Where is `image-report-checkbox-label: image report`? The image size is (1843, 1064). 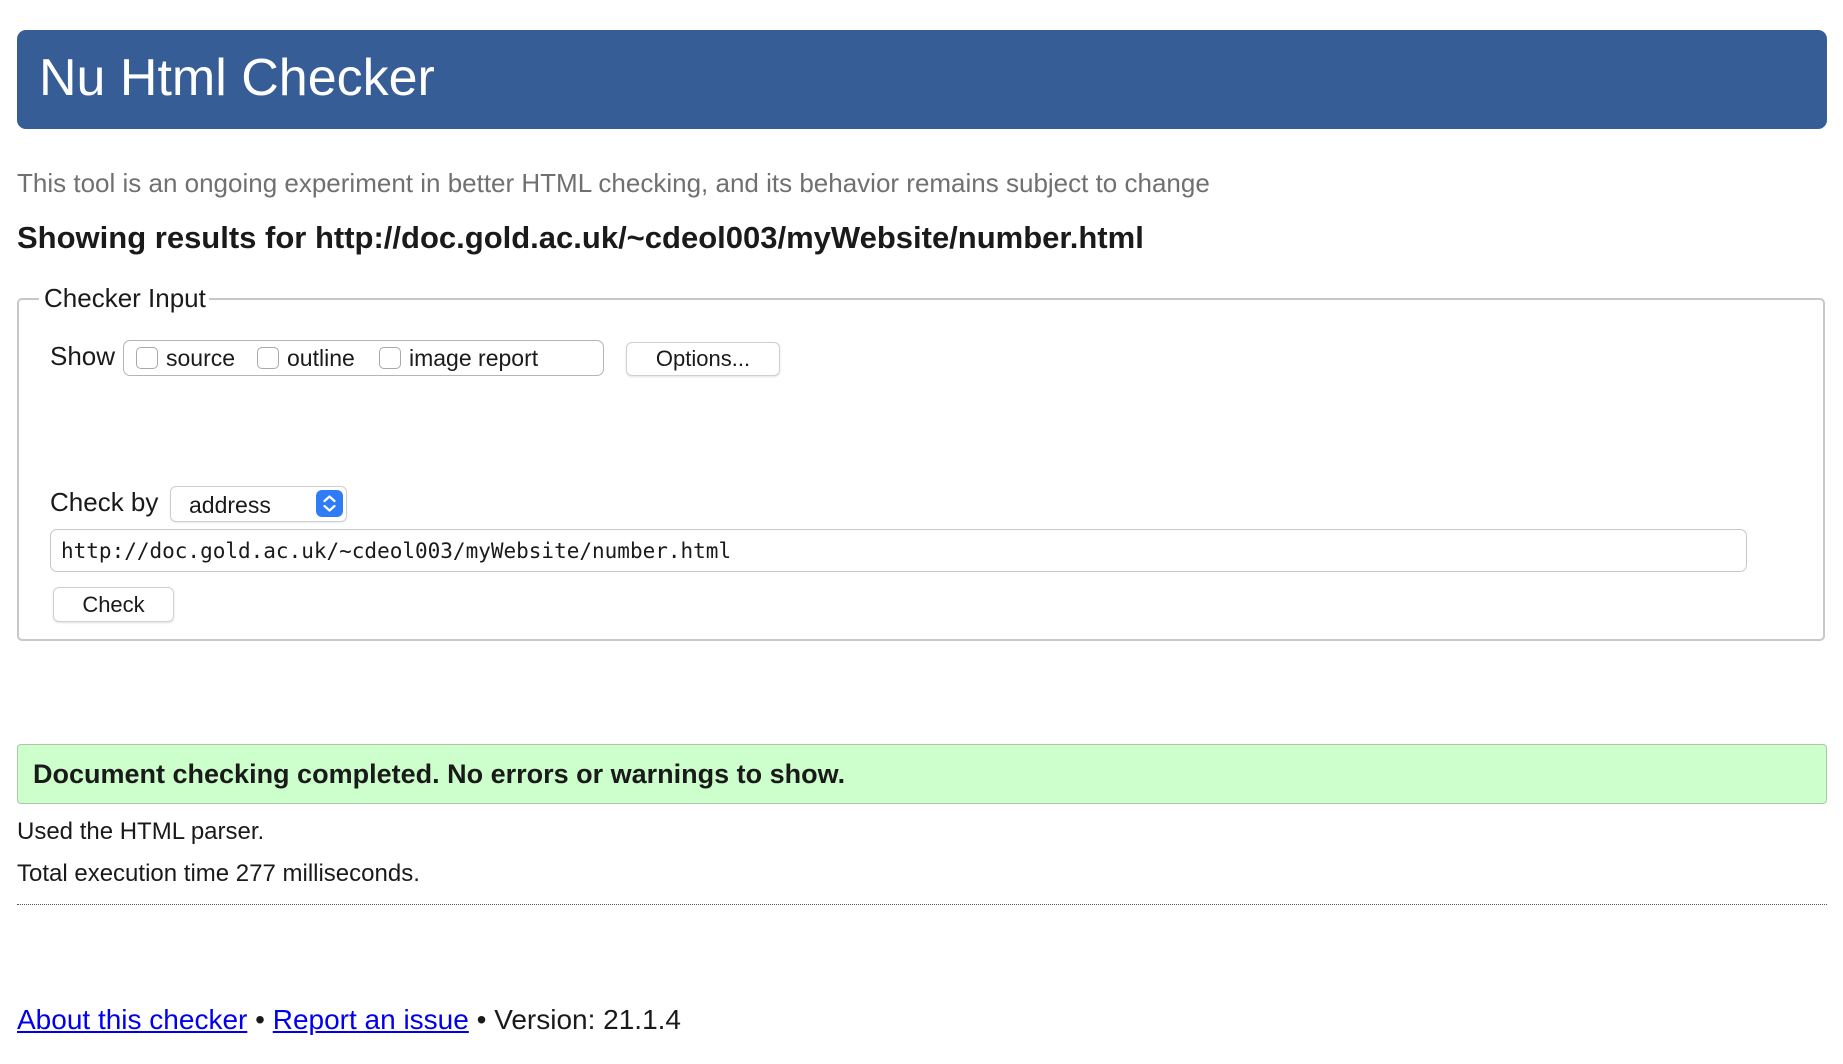
image-report-checkbox-label: image report is located at coordinates (473, 358).